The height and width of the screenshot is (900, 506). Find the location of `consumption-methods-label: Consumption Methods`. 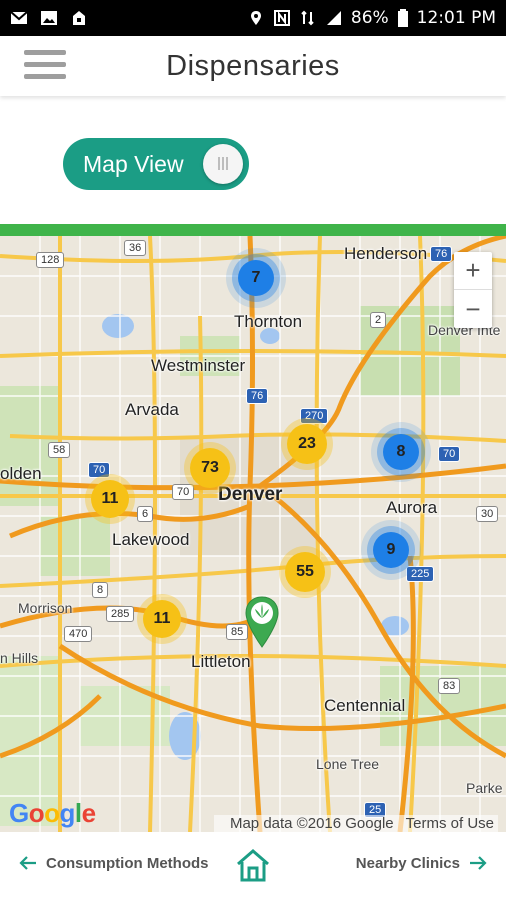

consumption-methods-label: Consumption Methods is located at coordinates (127, 863).